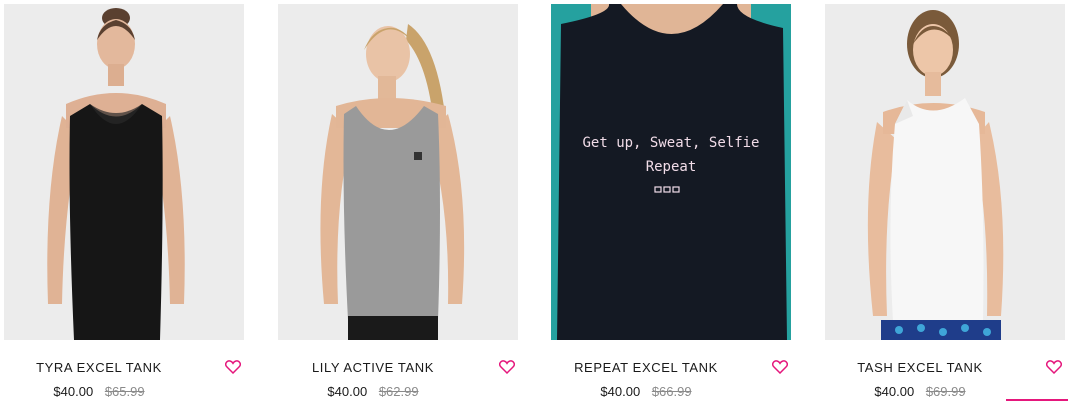 This screenshot has height=402, width=1068. Describe the element at coordinates (373, 391) in the screenshot. I see `price-group: $40.00 $62.99` at that location.